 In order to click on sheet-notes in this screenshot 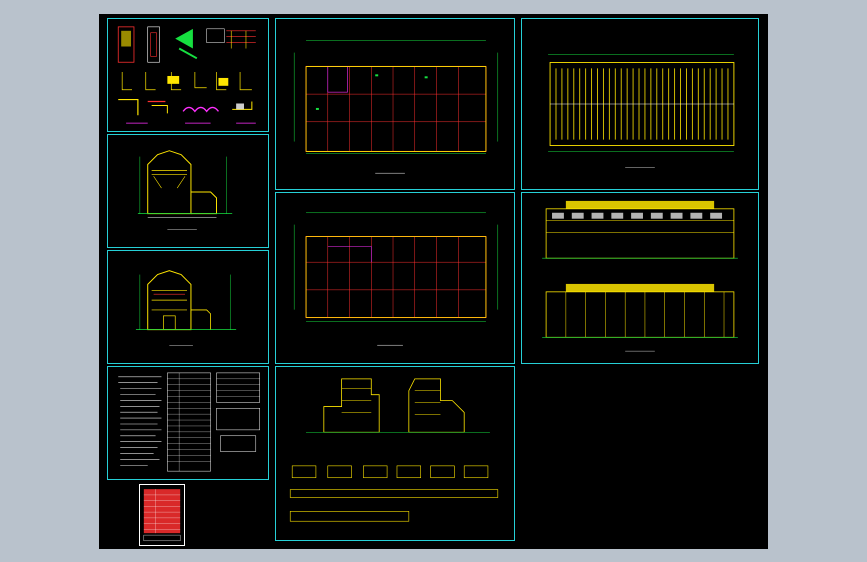, I will do `click(188, 423)`.